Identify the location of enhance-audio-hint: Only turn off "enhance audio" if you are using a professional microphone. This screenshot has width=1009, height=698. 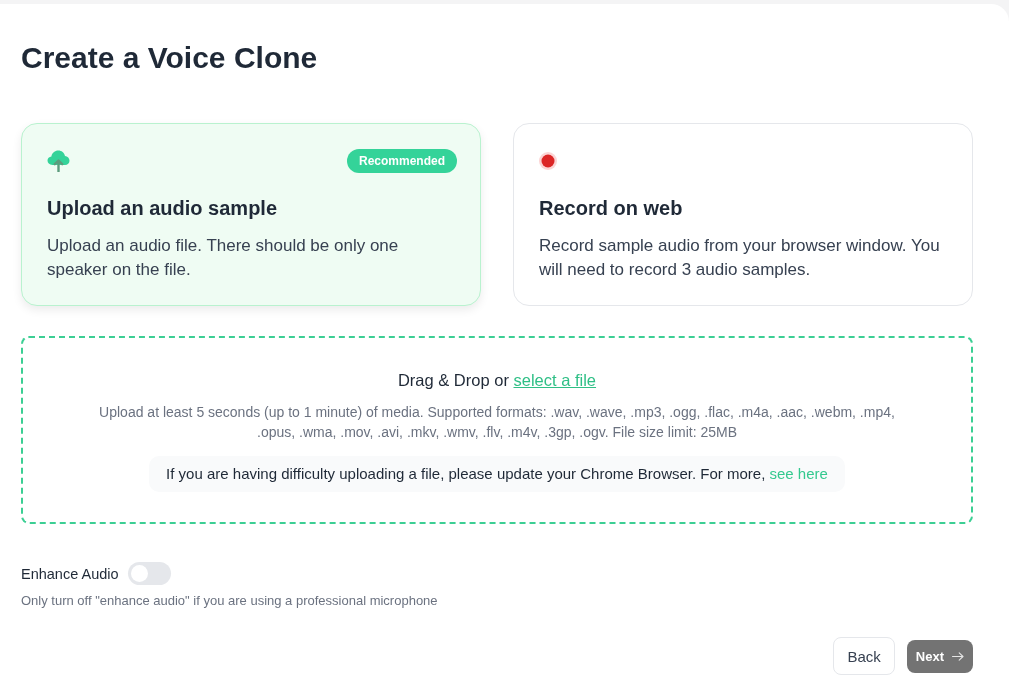
(230, 601).